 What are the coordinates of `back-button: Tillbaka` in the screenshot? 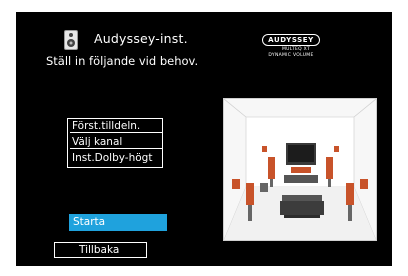 It's located at (100, 250).